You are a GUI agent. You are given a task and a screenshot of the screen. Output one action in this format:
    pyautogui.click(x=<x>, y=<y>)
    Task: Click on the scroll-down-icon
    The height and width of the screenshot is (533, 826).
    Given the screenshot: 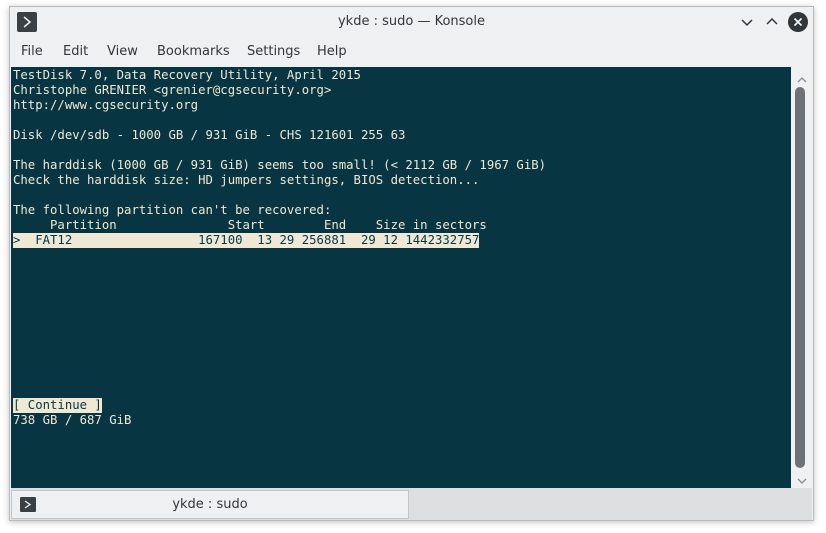 What is the action you would take?
    pyautogui.click(x=802, y=478)
    